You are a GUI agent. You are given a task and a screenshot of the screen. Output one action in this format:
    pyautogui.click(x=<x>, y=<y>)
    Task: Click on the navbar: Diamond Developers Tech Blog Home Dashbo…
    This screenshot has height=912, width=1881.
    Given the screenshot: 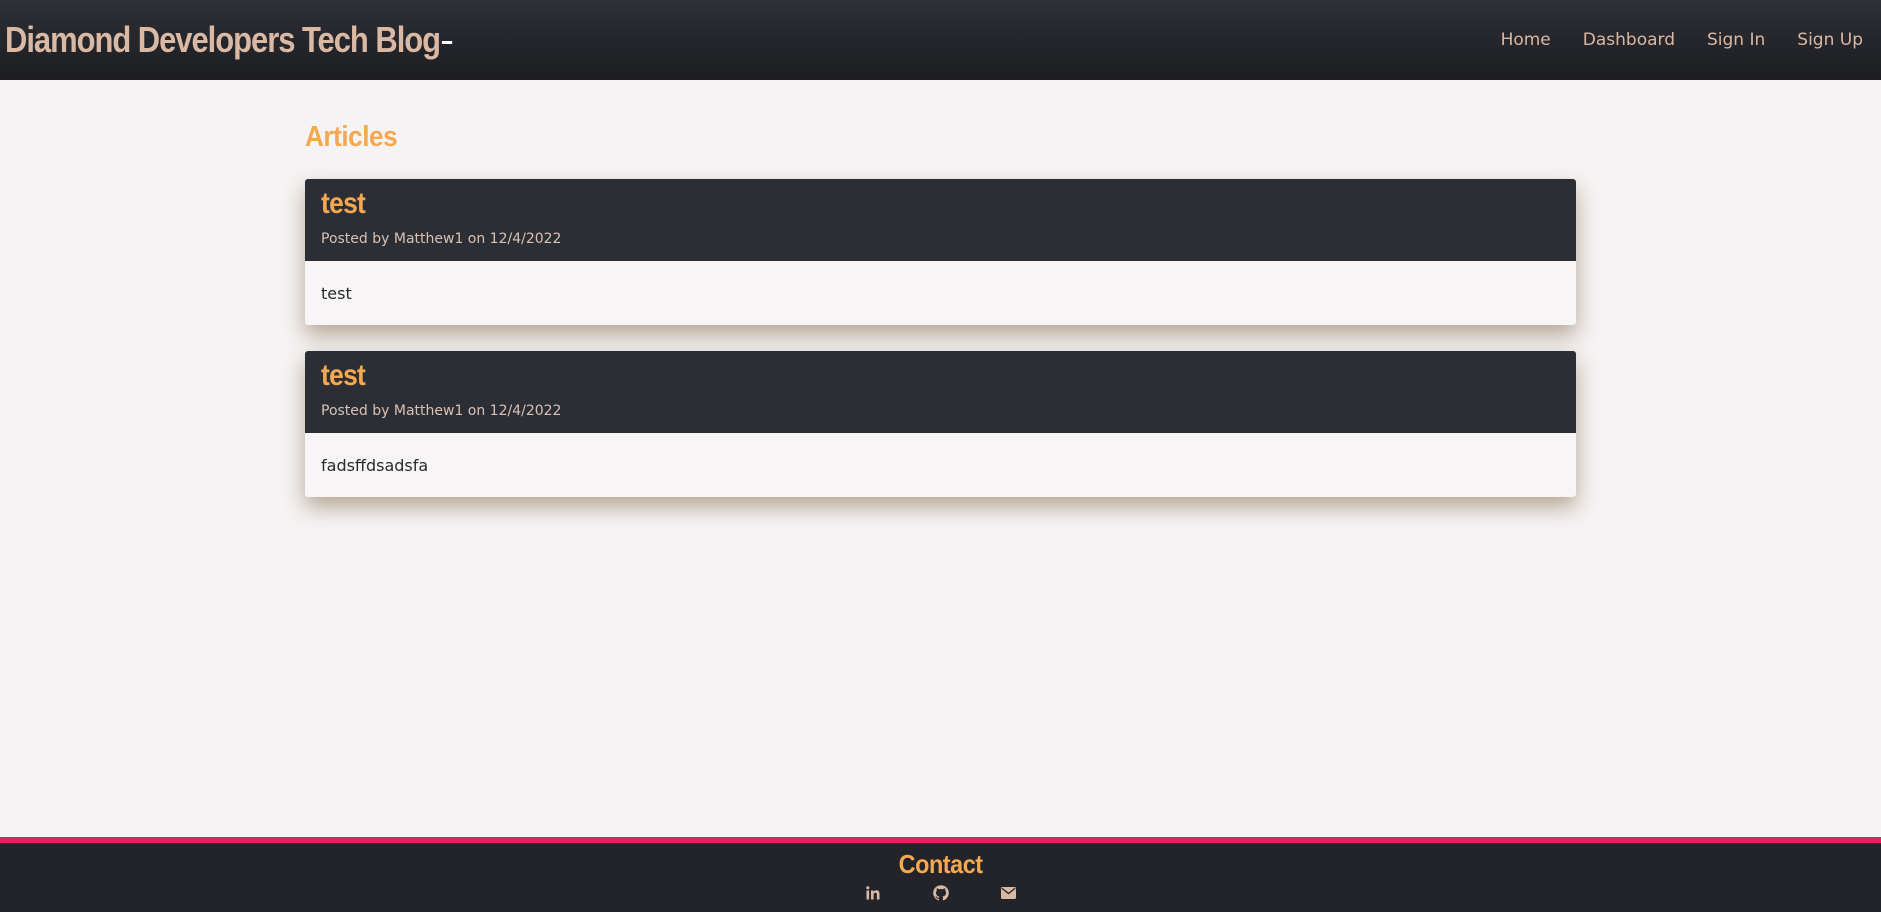 What is the action you would take?
    pyautogui.click(x=940, y=40)
    